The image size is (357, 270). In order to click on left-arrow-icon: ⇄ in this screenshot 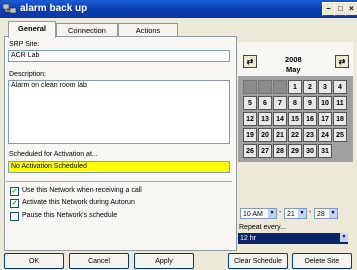, I will do `click(250, 61)`.